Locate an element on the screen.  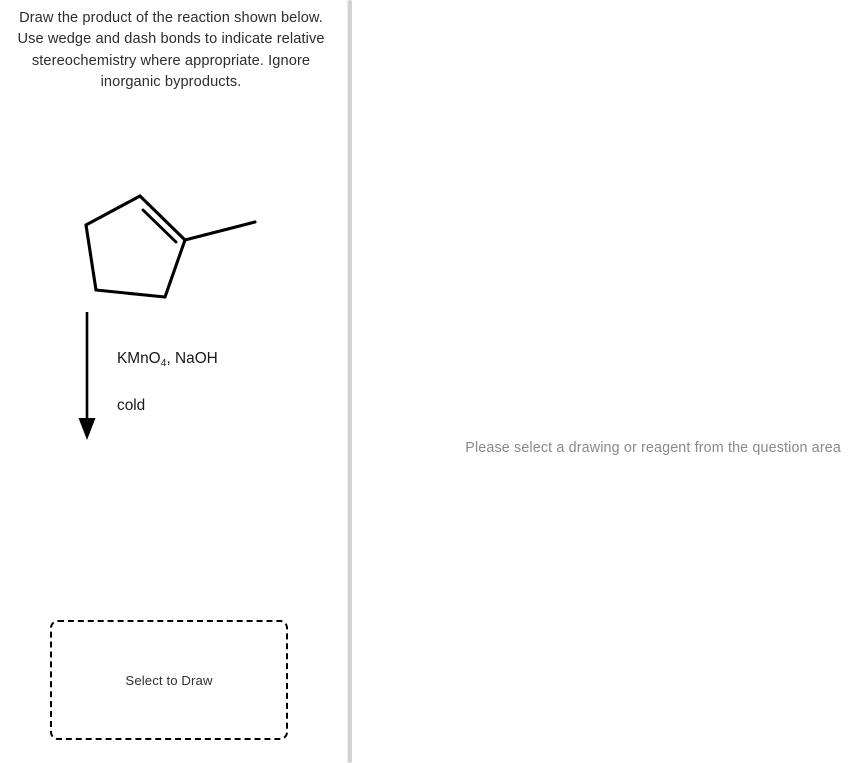
select-to-draw-label: Select to Draw is located at coordinates (169, 680).